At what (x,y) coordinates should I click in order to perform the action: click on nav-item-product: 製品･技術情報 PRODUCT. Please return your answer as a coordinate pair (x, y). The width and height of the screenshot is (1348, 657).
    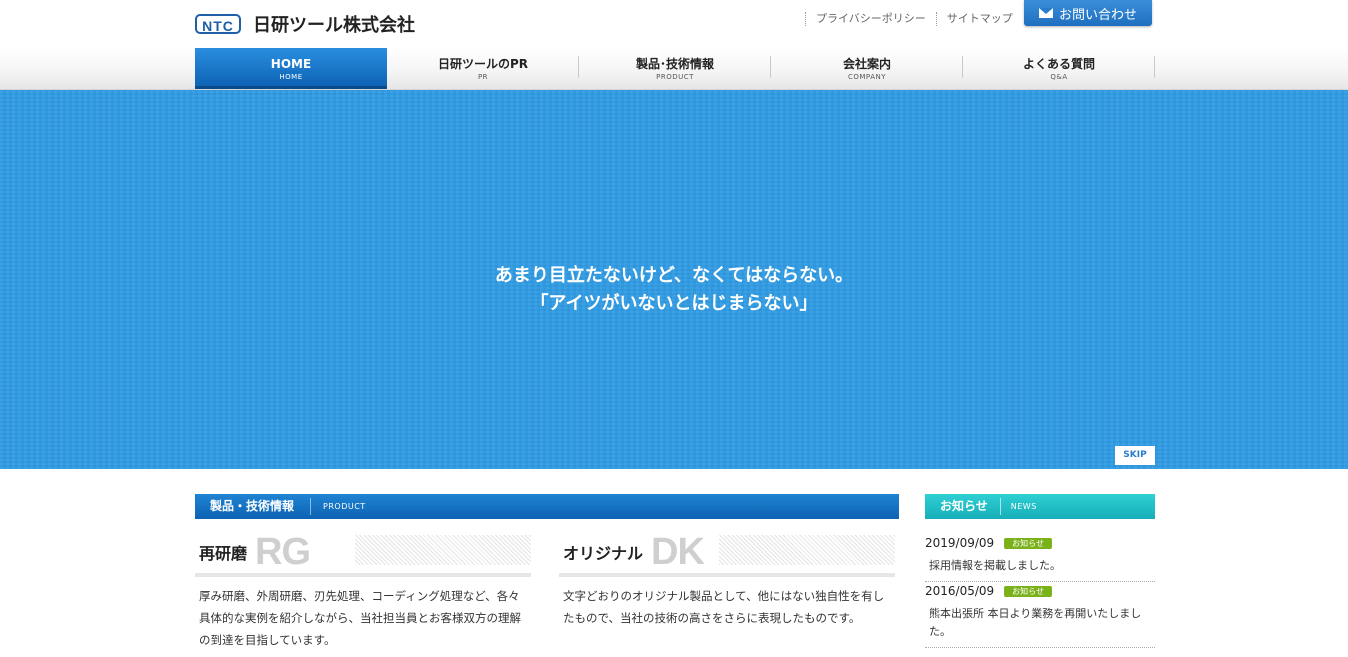
    Looking at the image, I should click on (675, 68).